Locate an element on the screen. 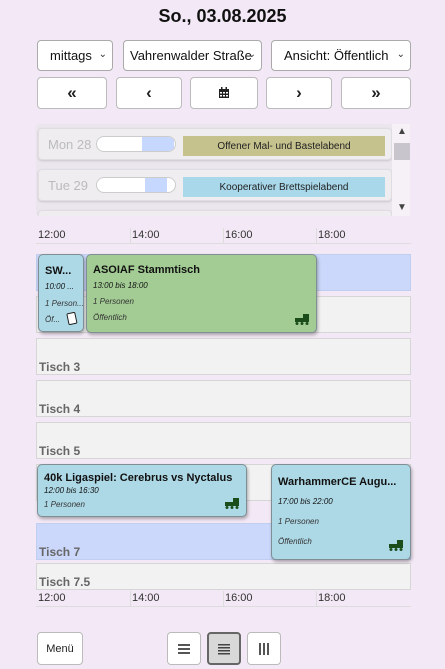 The image size is (445, 669). table-label: Tisch 5 is located at coordinates (60, 451).